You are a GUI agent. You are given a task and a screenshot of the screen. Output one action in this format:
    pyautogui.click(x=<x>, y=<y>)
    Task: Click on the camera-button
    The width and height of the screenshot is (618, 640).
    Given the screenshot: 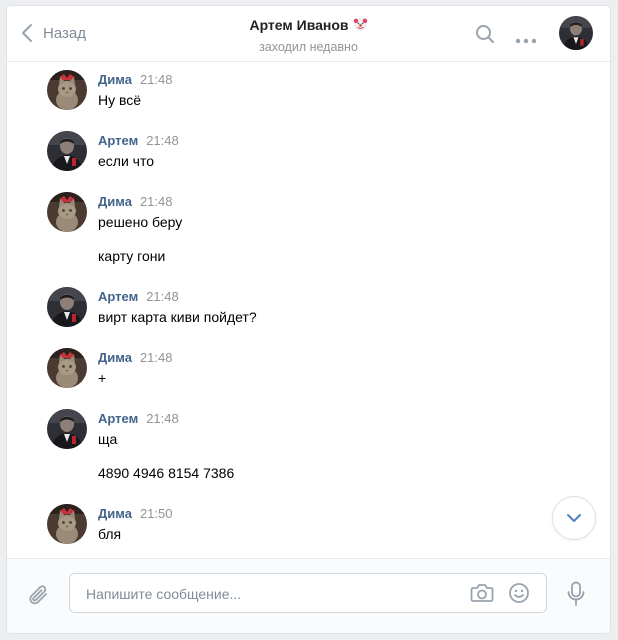 What is the action you would take?
    pyautogui.click(x=482, y=595)
    